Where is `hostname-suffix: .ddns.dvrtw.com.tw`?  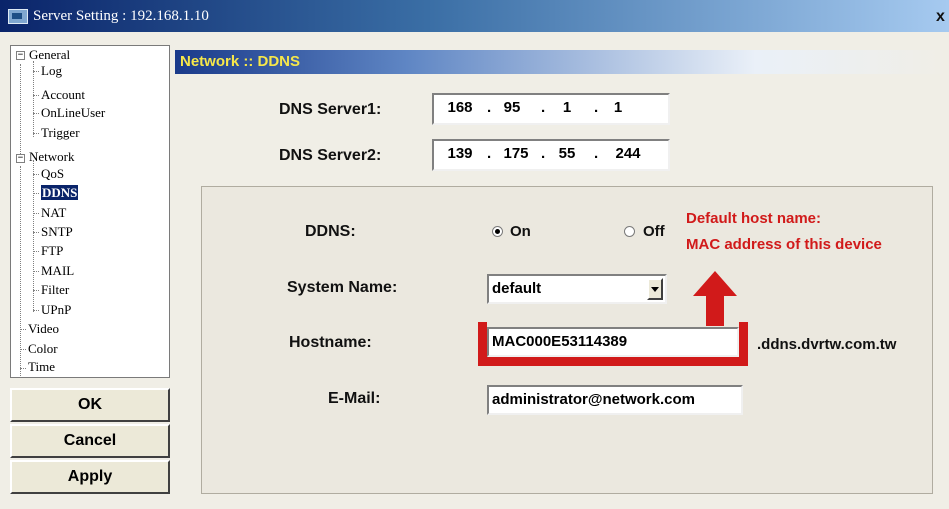 hostname-suffix: .ddns.dvrtw.com.tw is located at coordinates (827, 344).